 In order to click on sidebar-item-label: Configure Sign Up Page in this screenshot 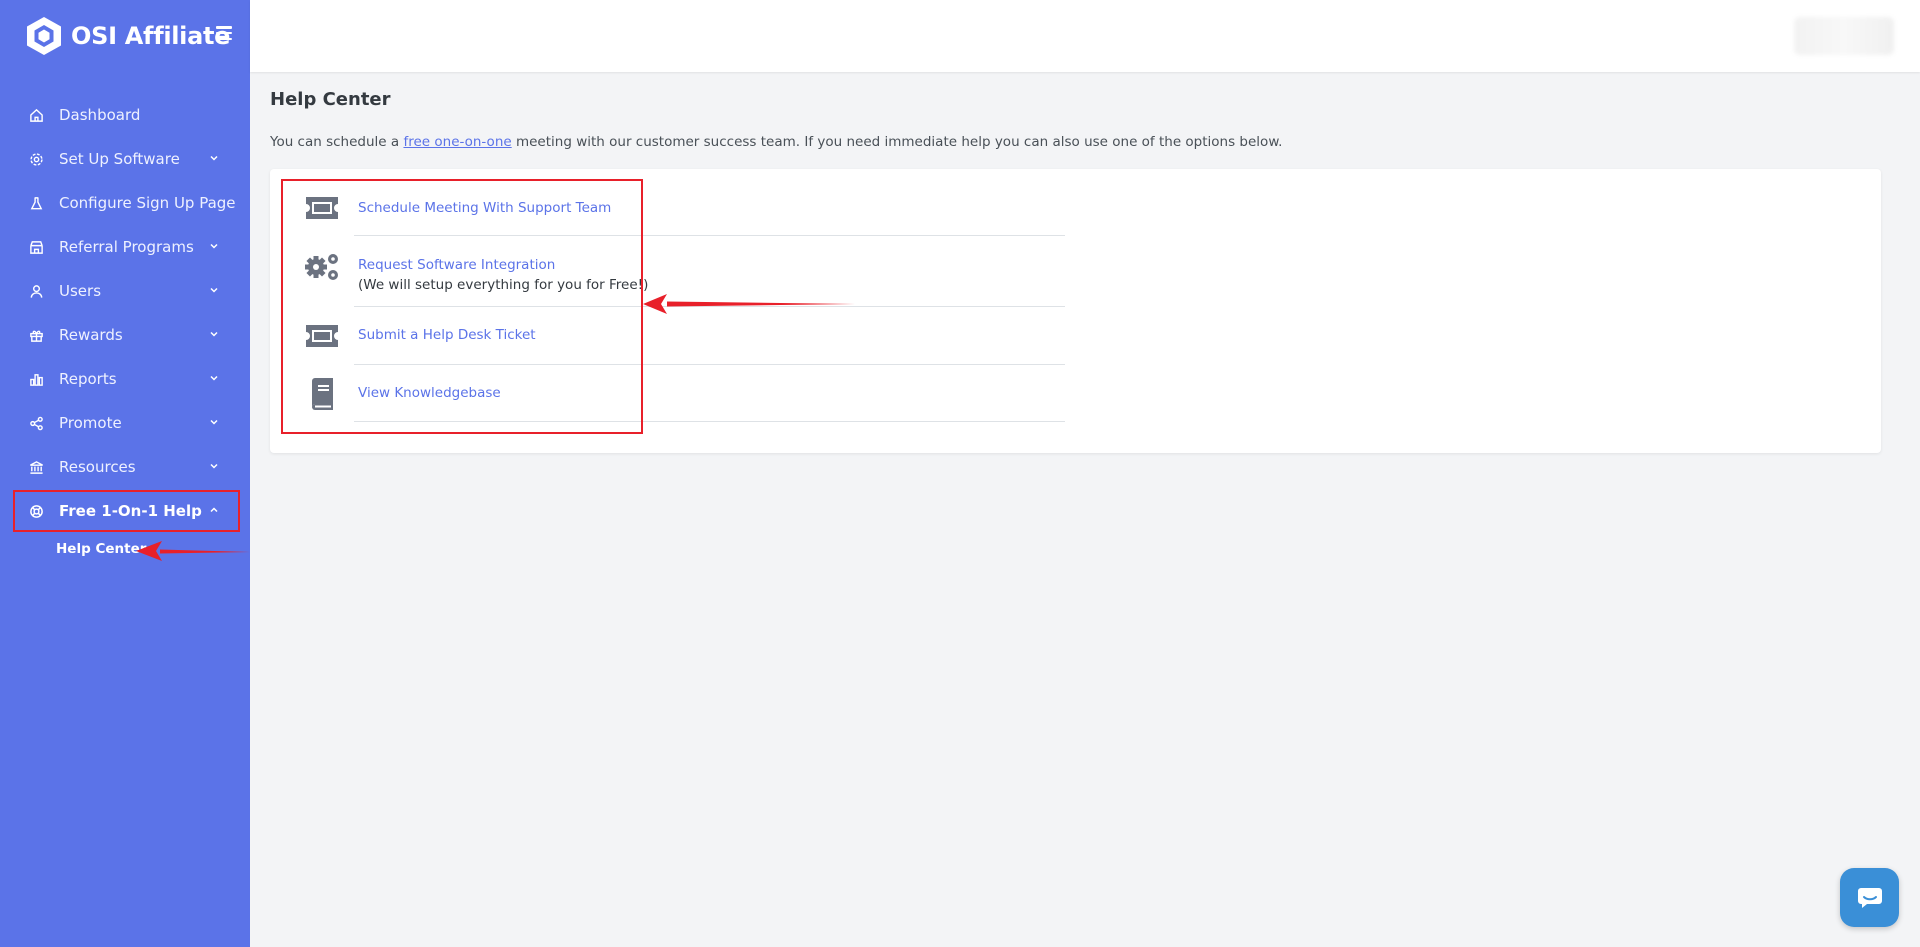, I will do `click(147, 203)`.